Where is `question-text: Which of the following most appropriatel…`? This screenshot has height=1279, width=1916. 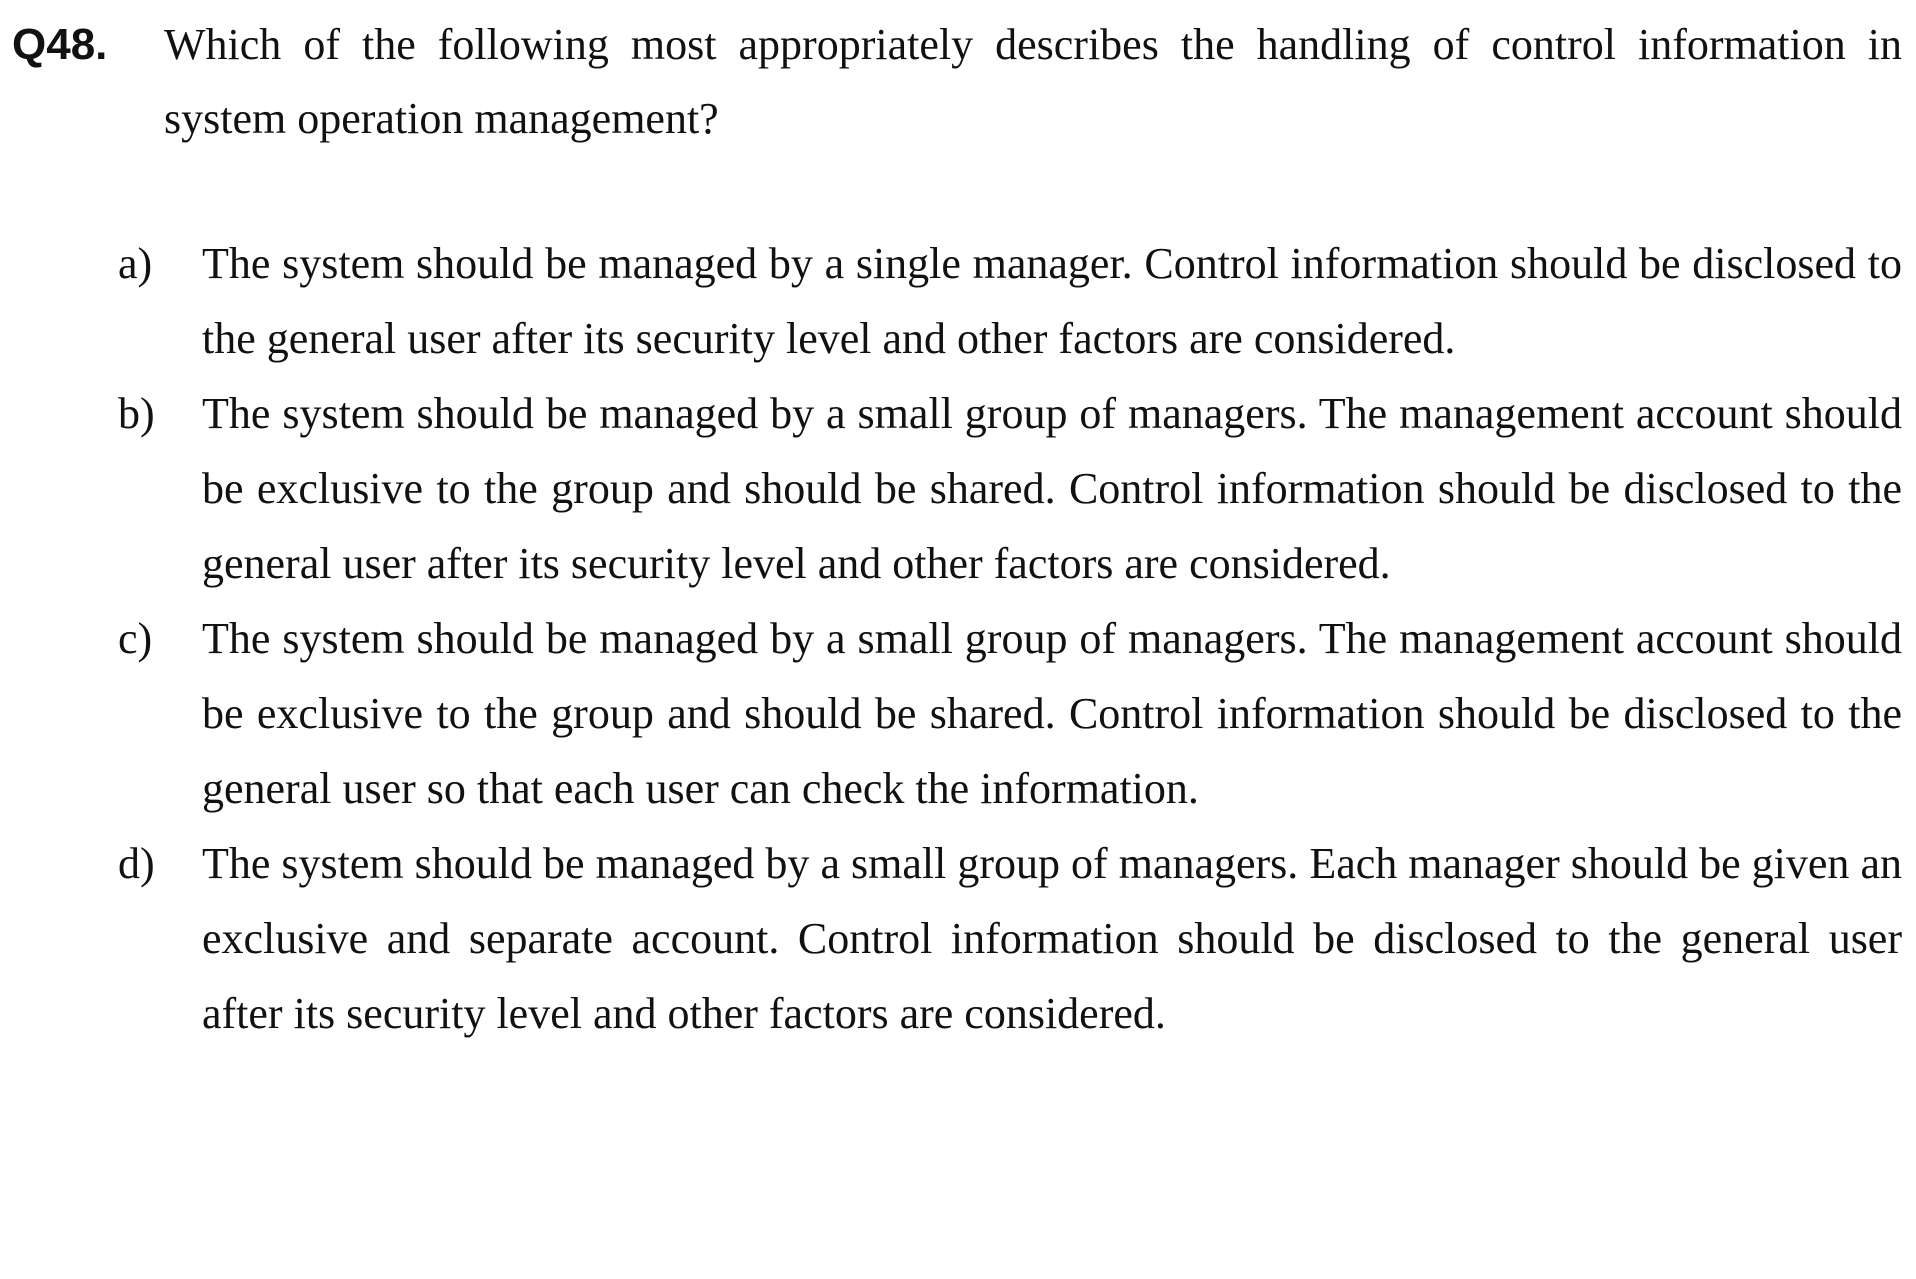
question-text: Which of the following most appropriatel… is located at coordinates (1033, 81).